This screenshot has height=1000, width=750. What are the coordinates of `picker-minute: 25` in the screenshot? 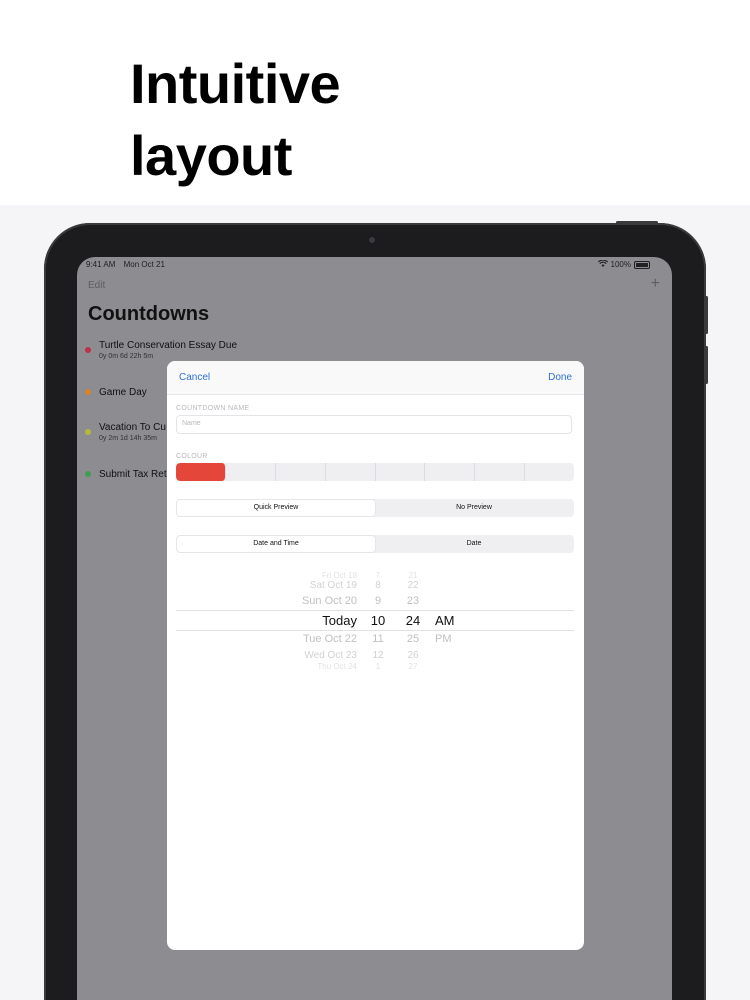 It's located at (413, 639).